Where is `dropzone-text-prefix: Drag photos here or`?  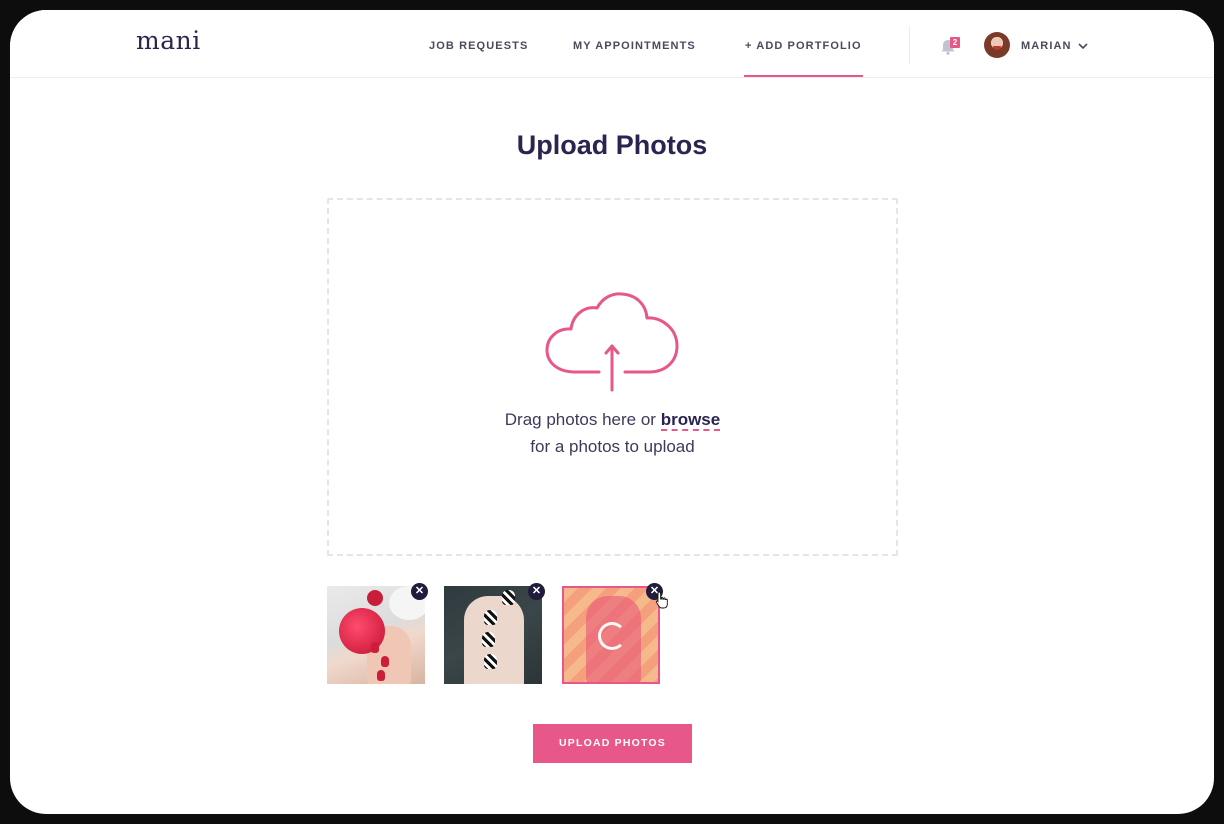 dropzone-text-prefix: Drag photos here or is located at coordinates (582, 419).